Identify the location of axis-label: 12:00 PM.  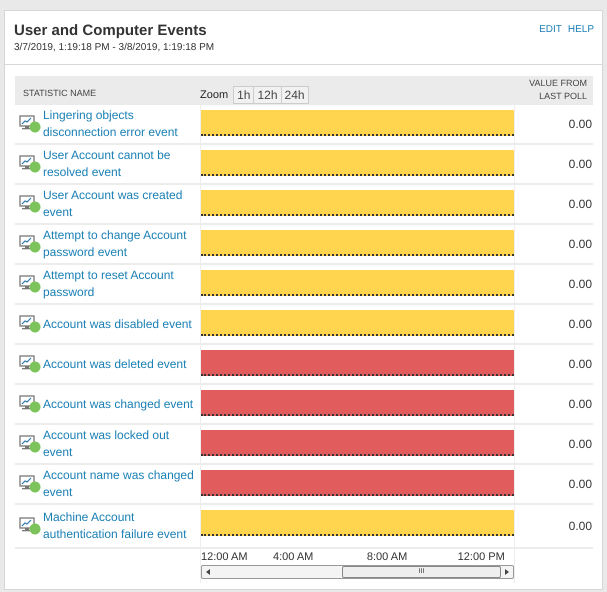
(481, 557).